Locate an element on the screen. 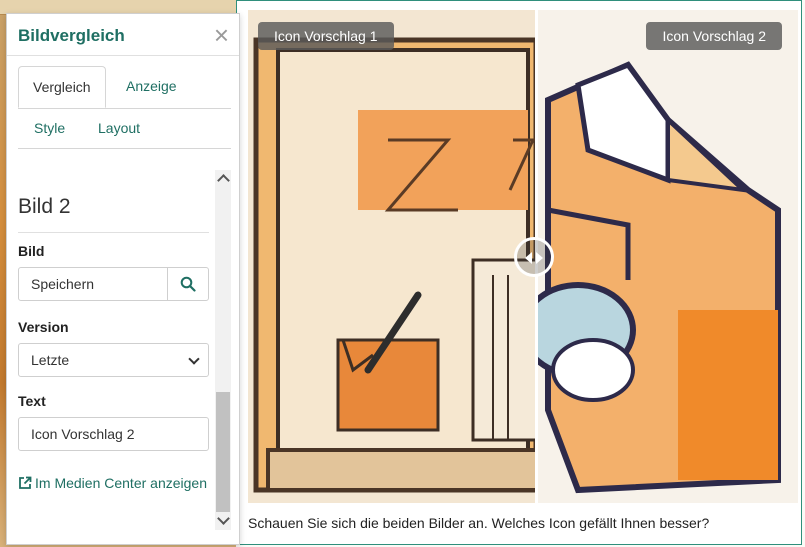  scroll-up-icon is located at coordinates (223, 180).